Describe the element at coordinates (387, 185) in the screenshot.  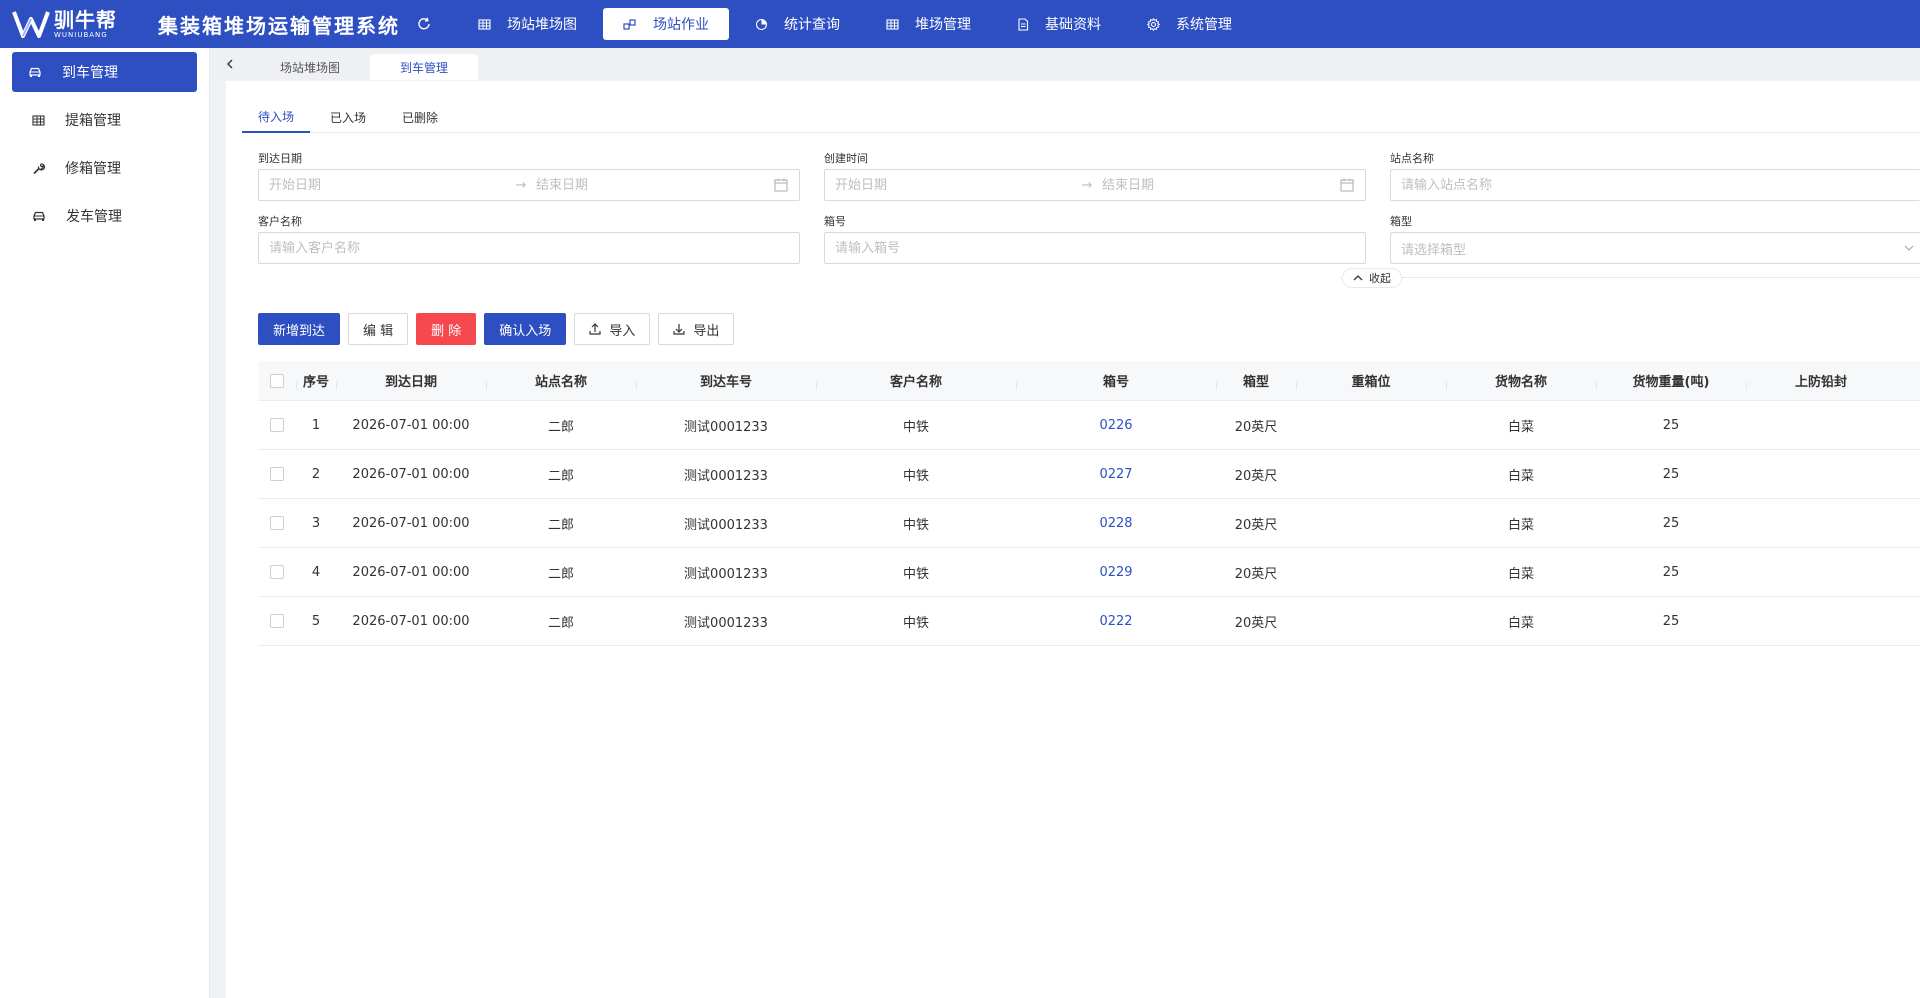
I see `arrival-date-start-input` at that location.